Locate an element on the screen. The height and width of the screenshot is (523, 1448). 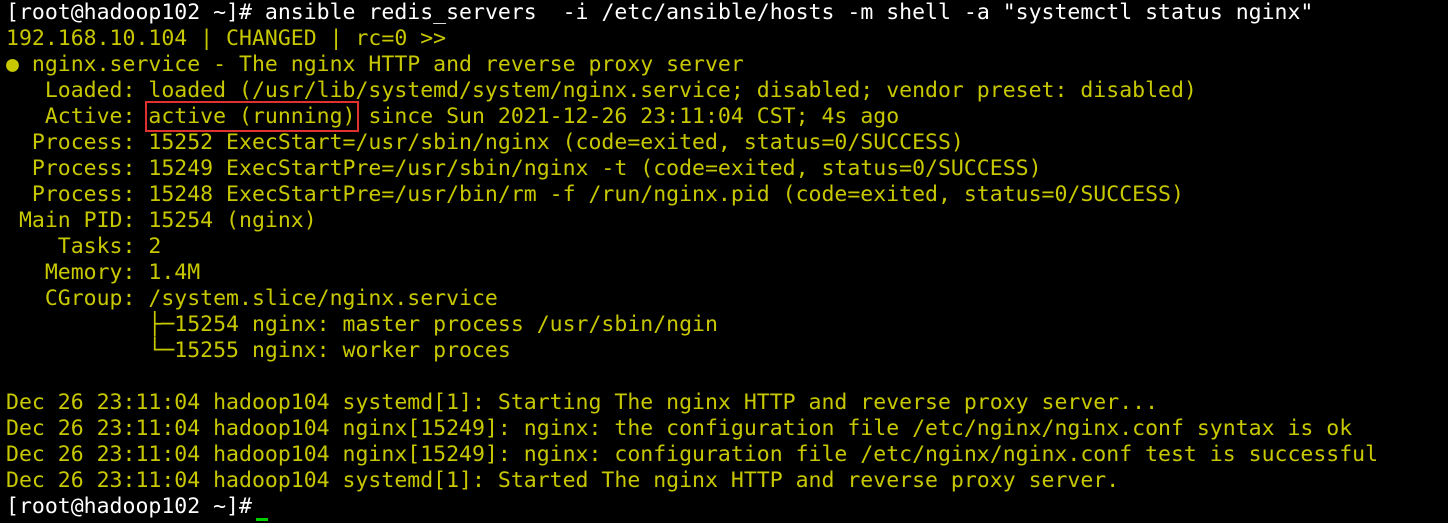
final-prompt: [root@hadoop102 ~]# is located at coordinates (129, 506).